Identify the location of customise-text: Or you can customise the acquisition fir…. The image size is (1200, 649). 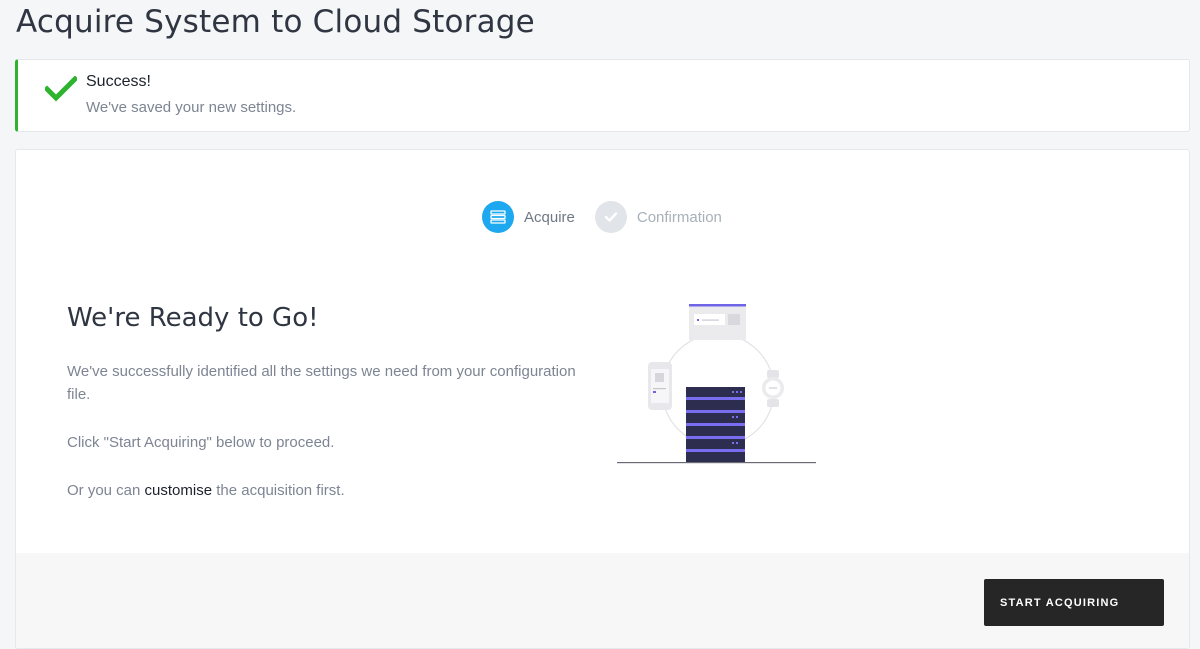
(327, 490).